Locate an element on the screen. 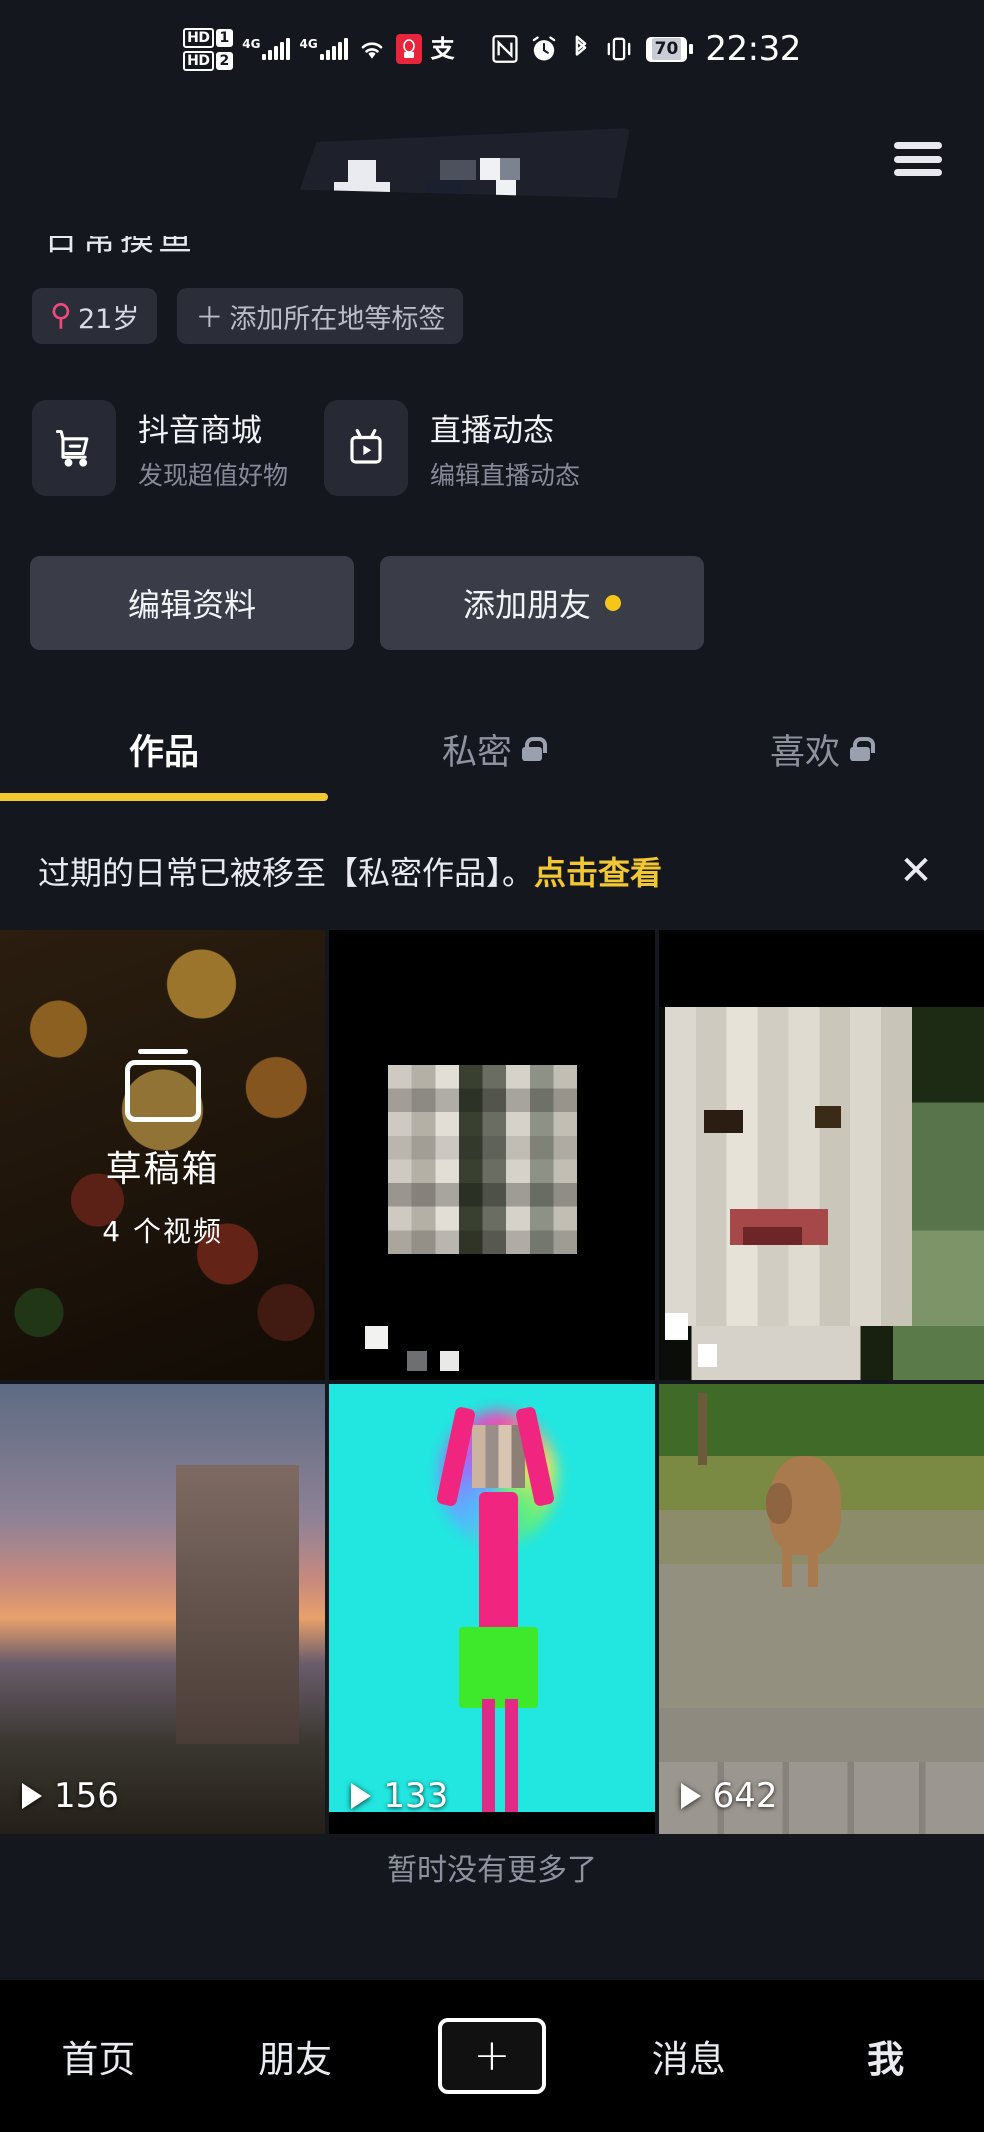 This screenshot has height=2132, width=984. entry-mall-title: 抖音商城 is located at coordinates (200, 430).